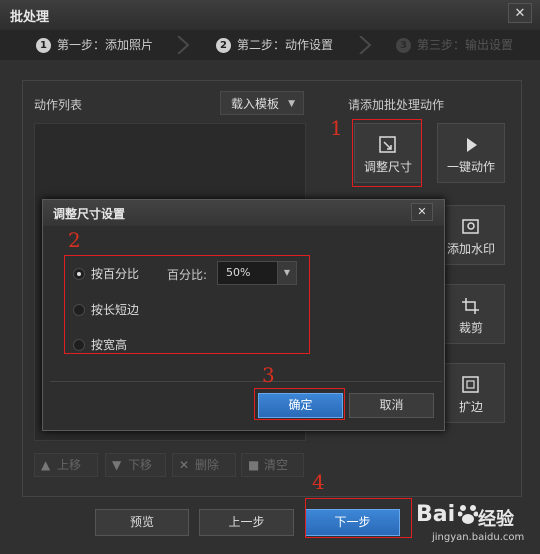 Image resolution: width=540 pixels, height=554 pixels. What do you see at coordinates (58, 105) in the screenshot?
I see `action-list-label: 动作列表` at bounding box center [58, 105].